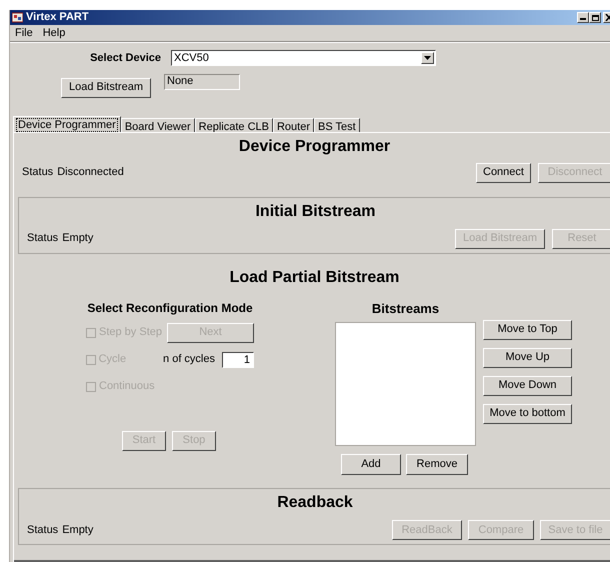  Describe the element at coordinates (157, 125) in the screenshot. I see `tab: Board Viewer` at that location.